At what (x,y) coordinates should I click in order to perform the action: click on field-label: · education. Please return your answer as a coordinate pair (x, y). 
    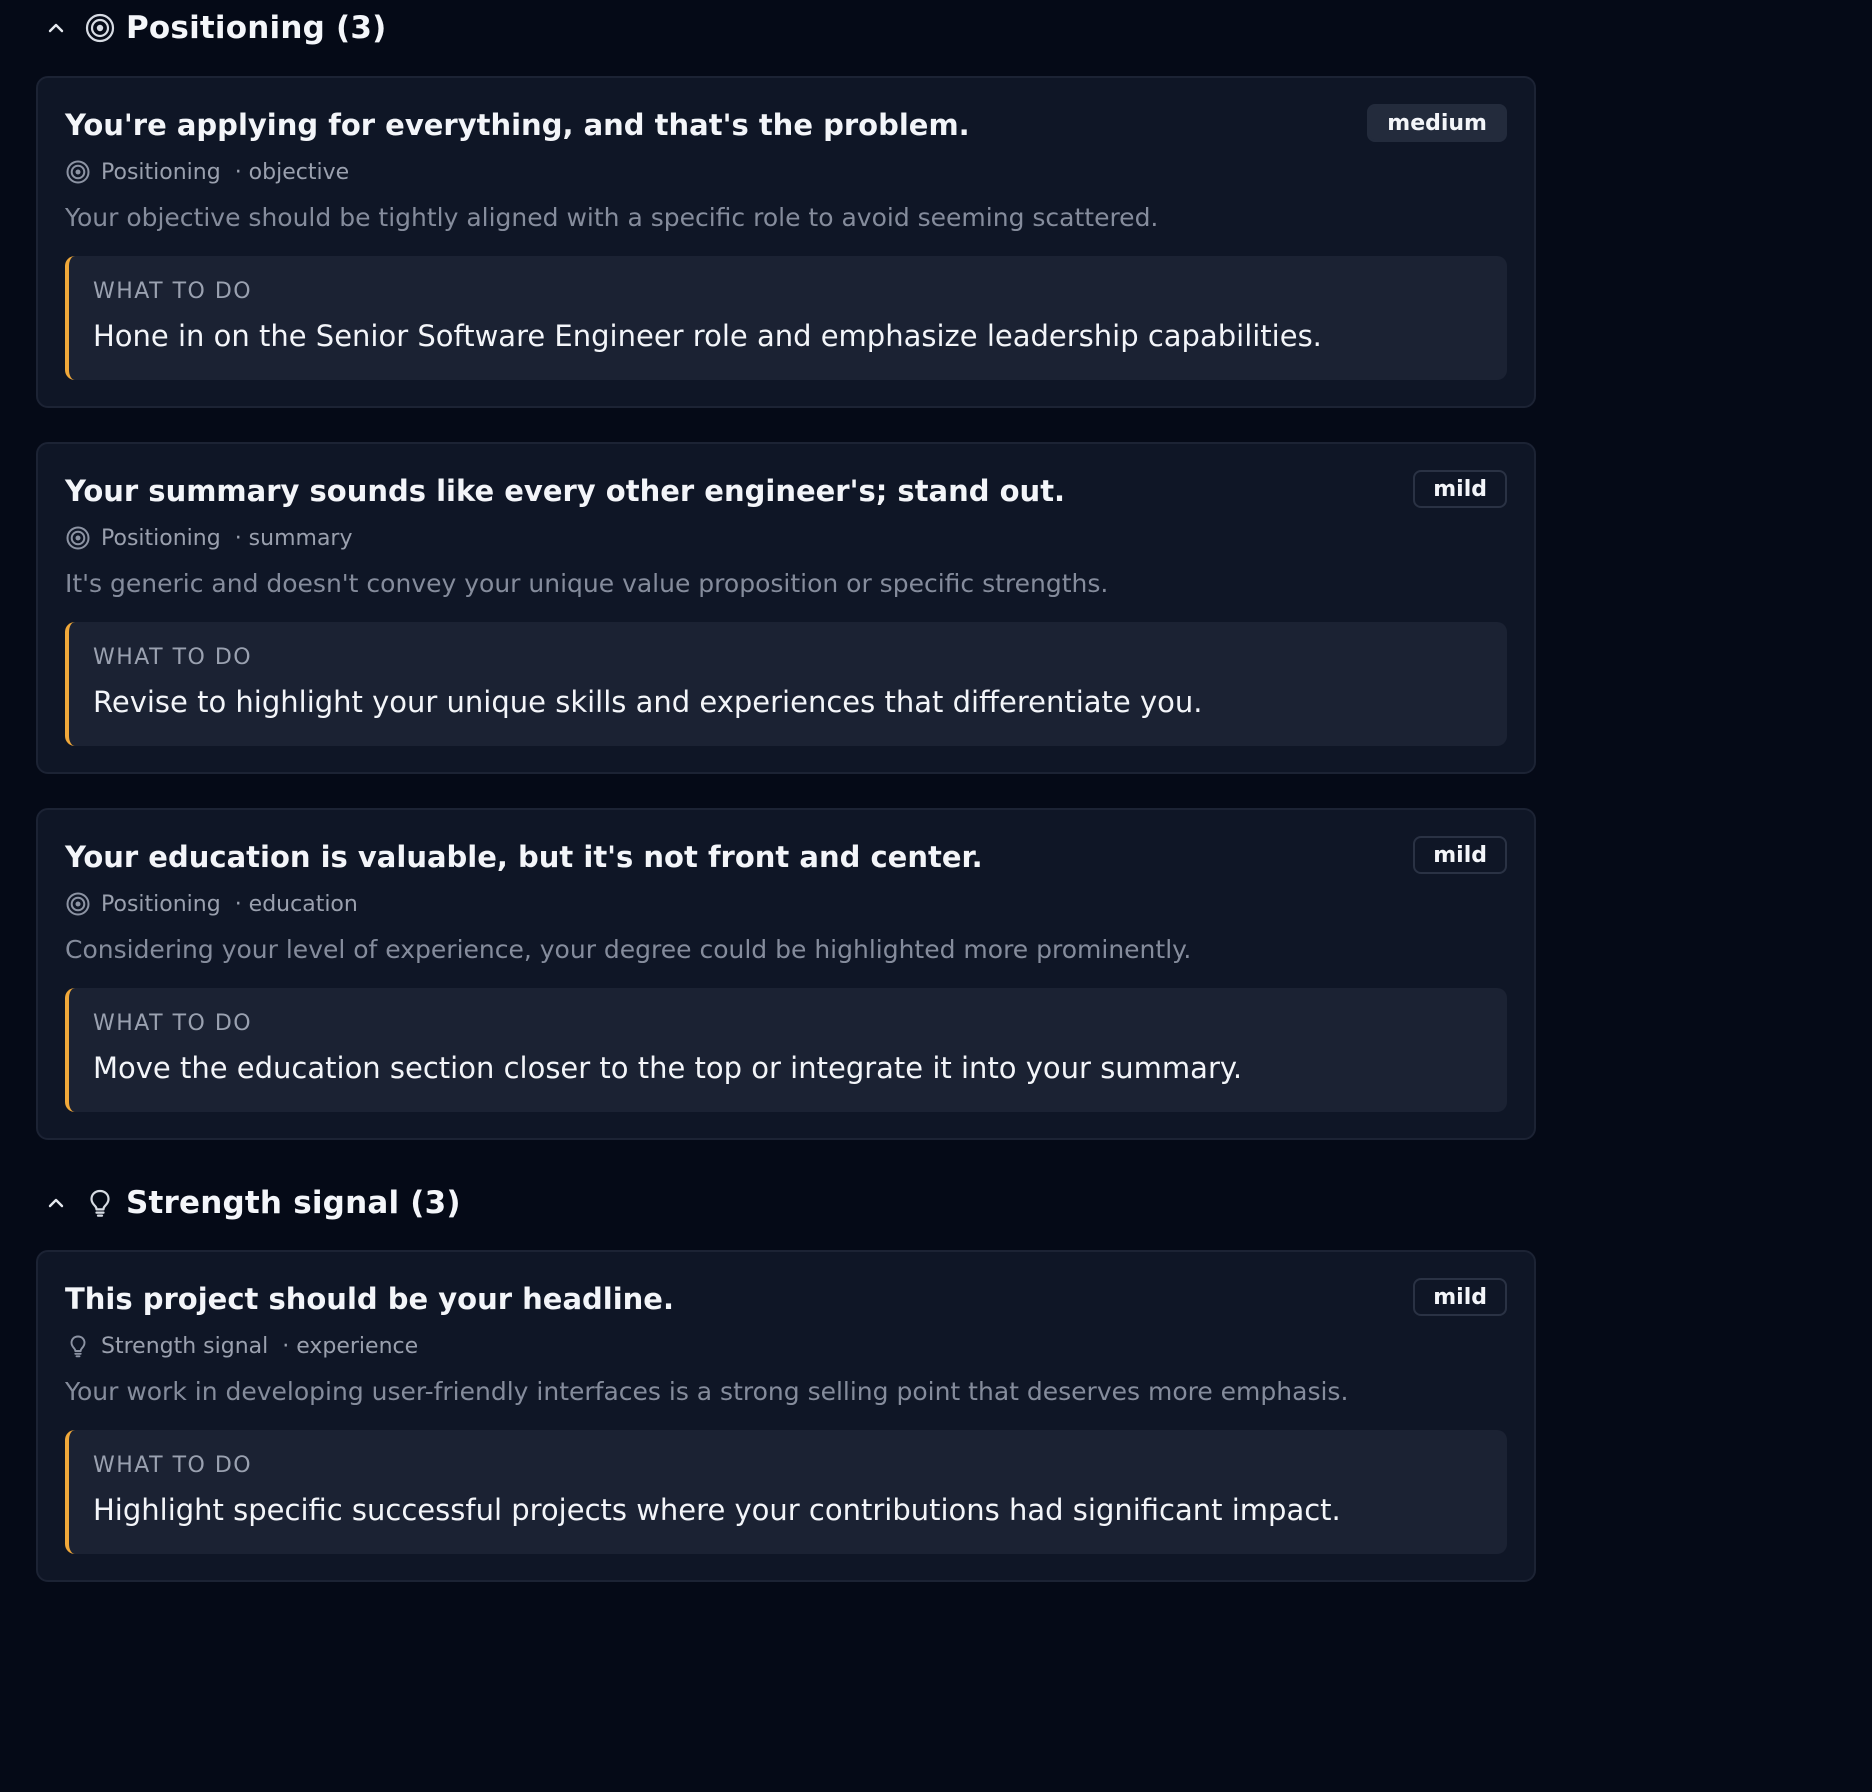
    Looking at the image, I should click on (296, 904).